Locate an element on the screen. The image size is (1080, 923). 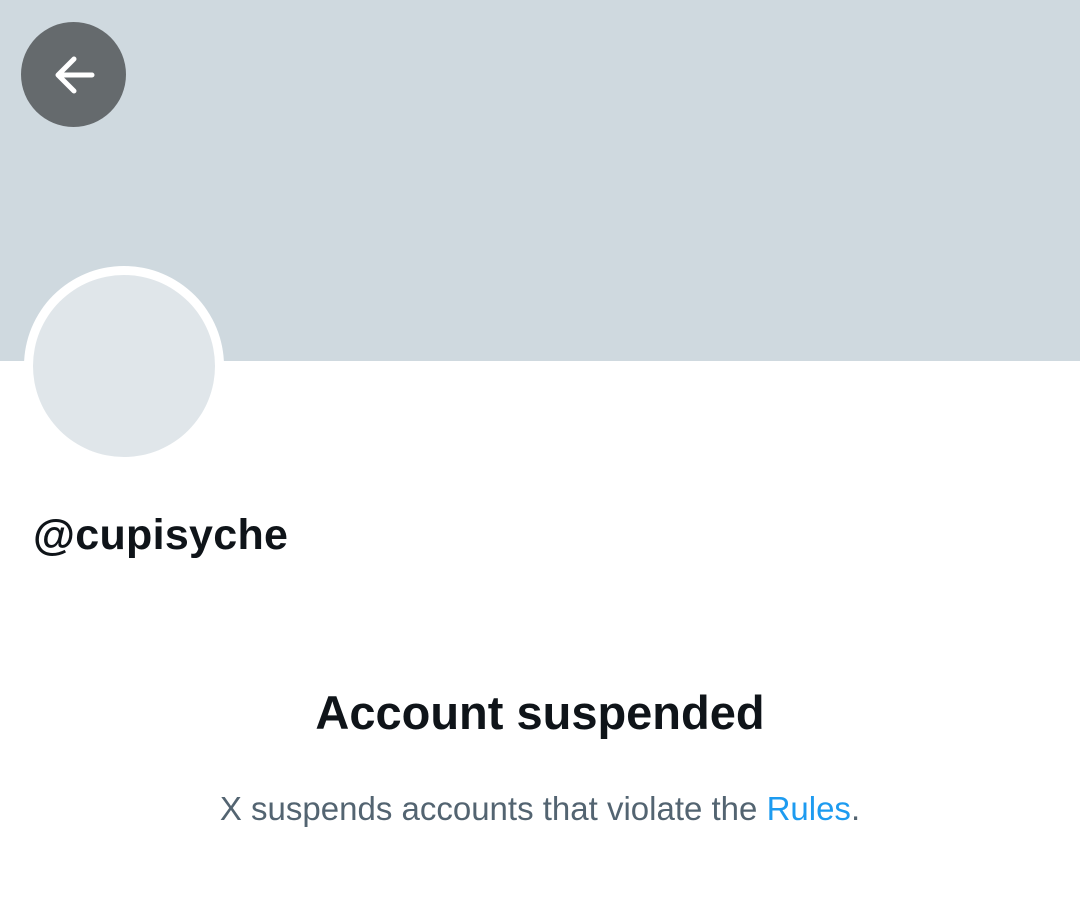
suspended-description-text: X suspends accounts that violate the is located at coordinates (488, 808).